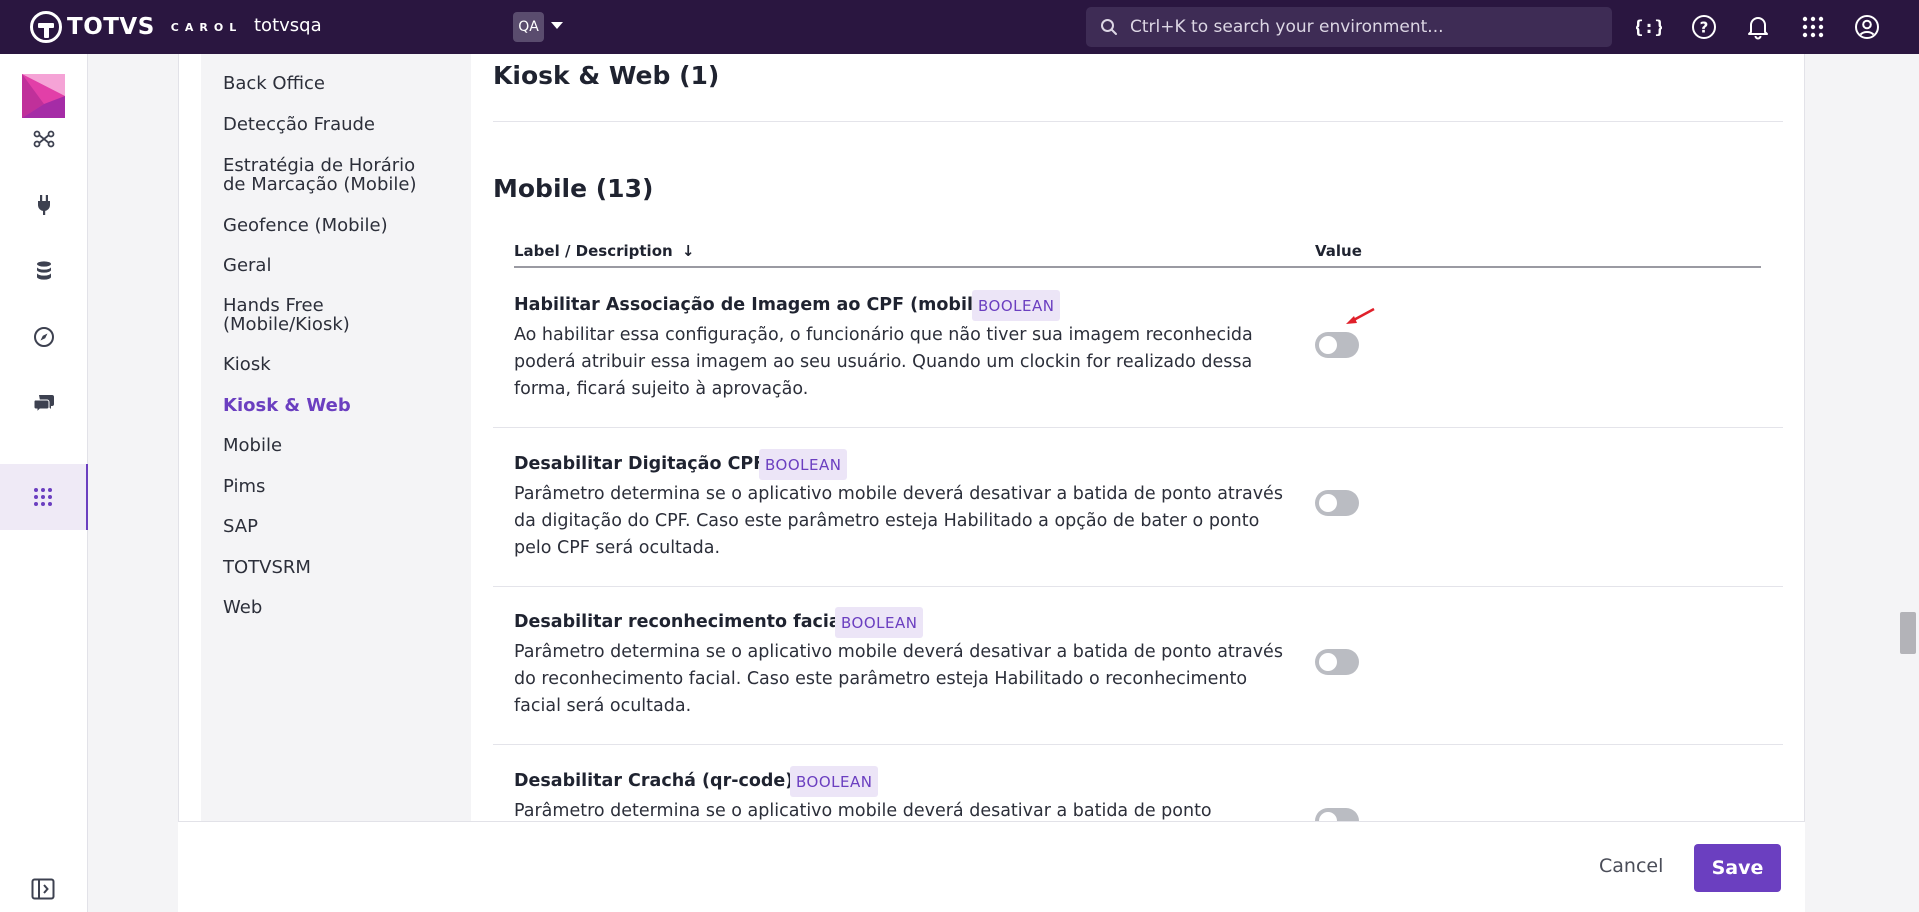  What do you see at coordinates (242, 607) in the screenshot?
I see `category-web: Web` at bounding box center [242, 607].